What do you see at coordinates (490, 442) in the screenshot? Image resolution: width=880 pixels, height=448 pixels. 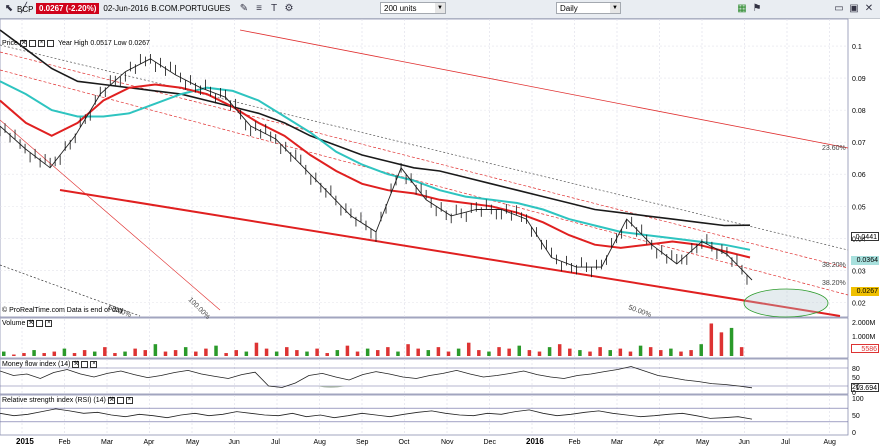 I see `x-tick-label: Dec` at bounding box center [490, 442].